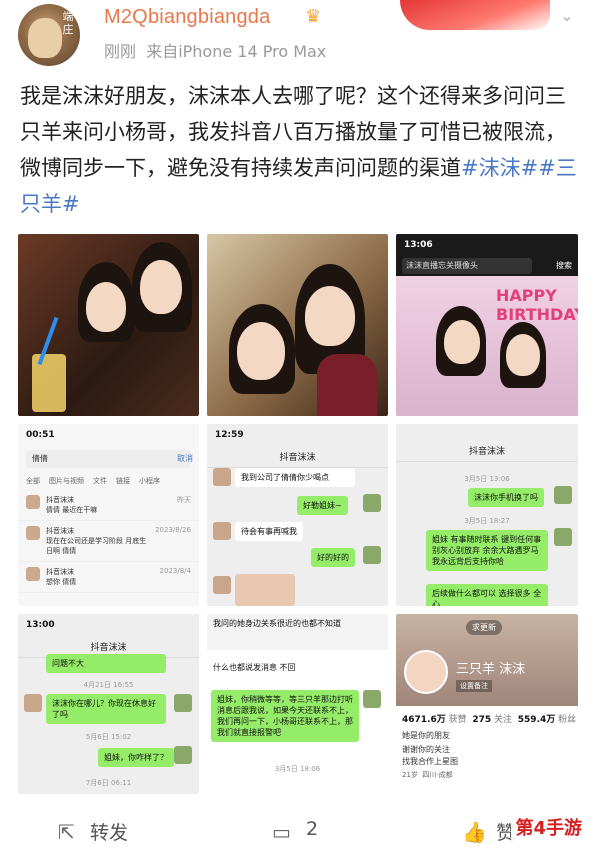 The width and height of the screenshot is (594, 854). What do you see at coordinates (297, 632) in the screenshot?
I see `message-text: 我问的她身边关系很近的也都不知道` at bounding box center [297, 632].